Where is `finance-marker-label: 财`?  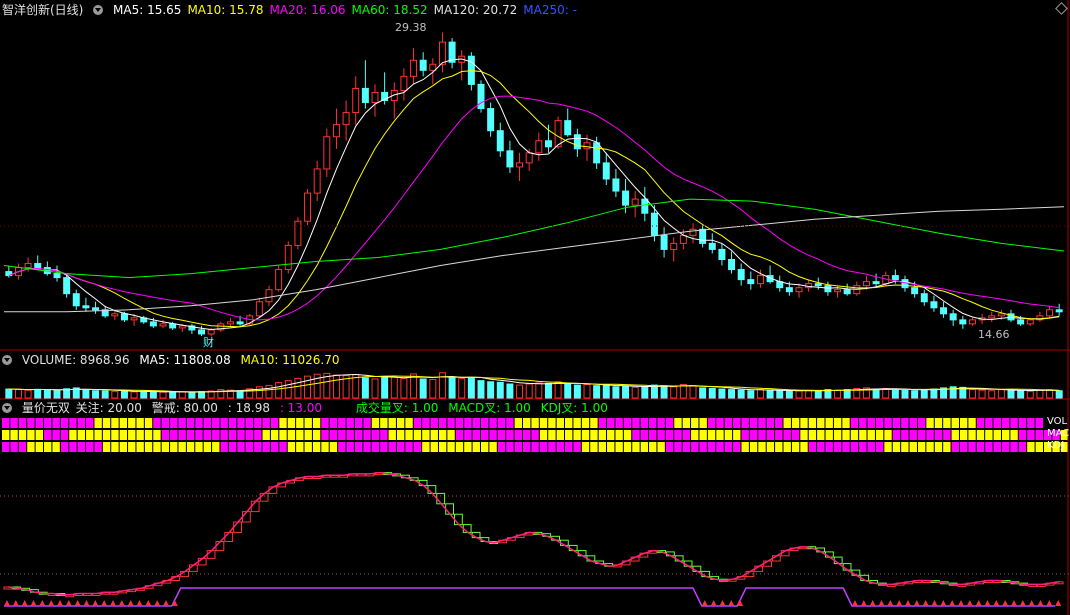
finance-marker-label: 财 is located at coordinates (208, 342).